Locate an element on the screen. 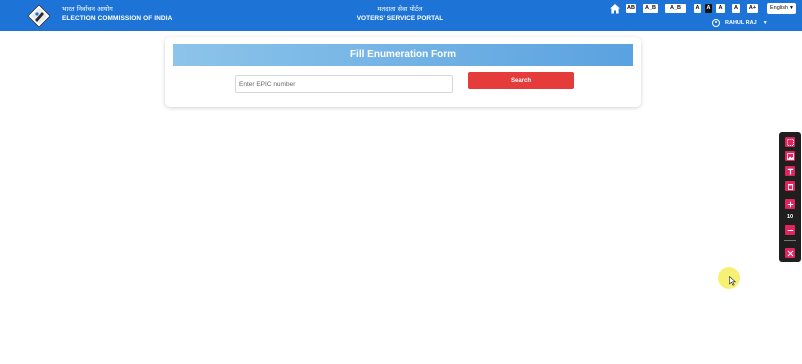  home-icon is located at coordinates (615, 9).